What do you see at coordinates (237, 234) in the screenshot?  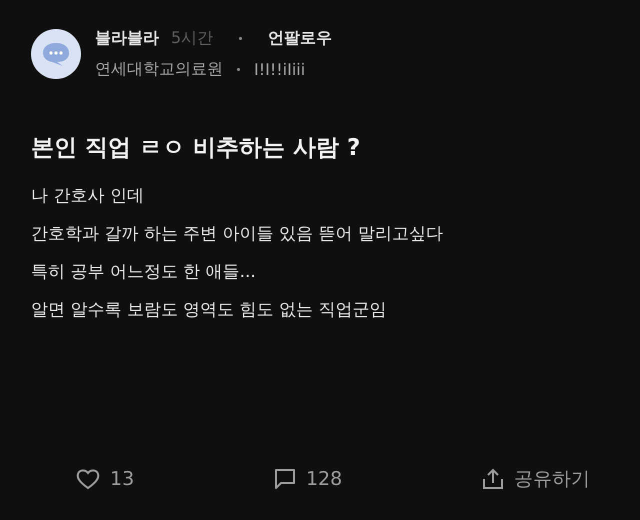 I see `post-text: 간호학과 갈까 하는 주변 아이들 있음 뜯어 말리고싶다` at bounding box center [237, 234].